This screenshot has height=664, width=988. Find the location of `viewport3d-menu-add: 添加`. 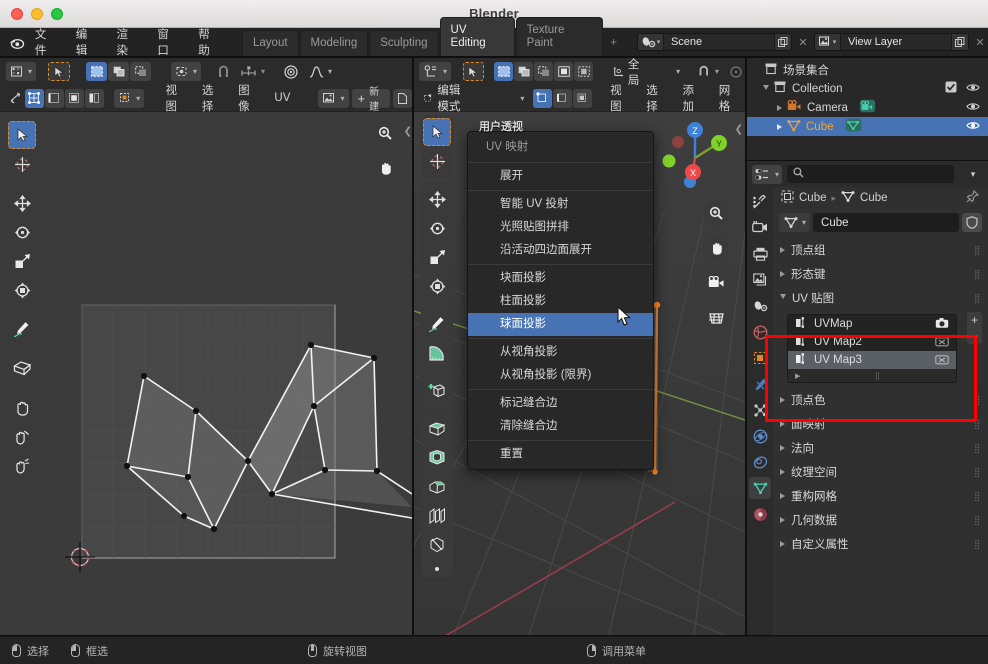

viewport3d-menu-add: 添加 is located at coordinates (692, 98).